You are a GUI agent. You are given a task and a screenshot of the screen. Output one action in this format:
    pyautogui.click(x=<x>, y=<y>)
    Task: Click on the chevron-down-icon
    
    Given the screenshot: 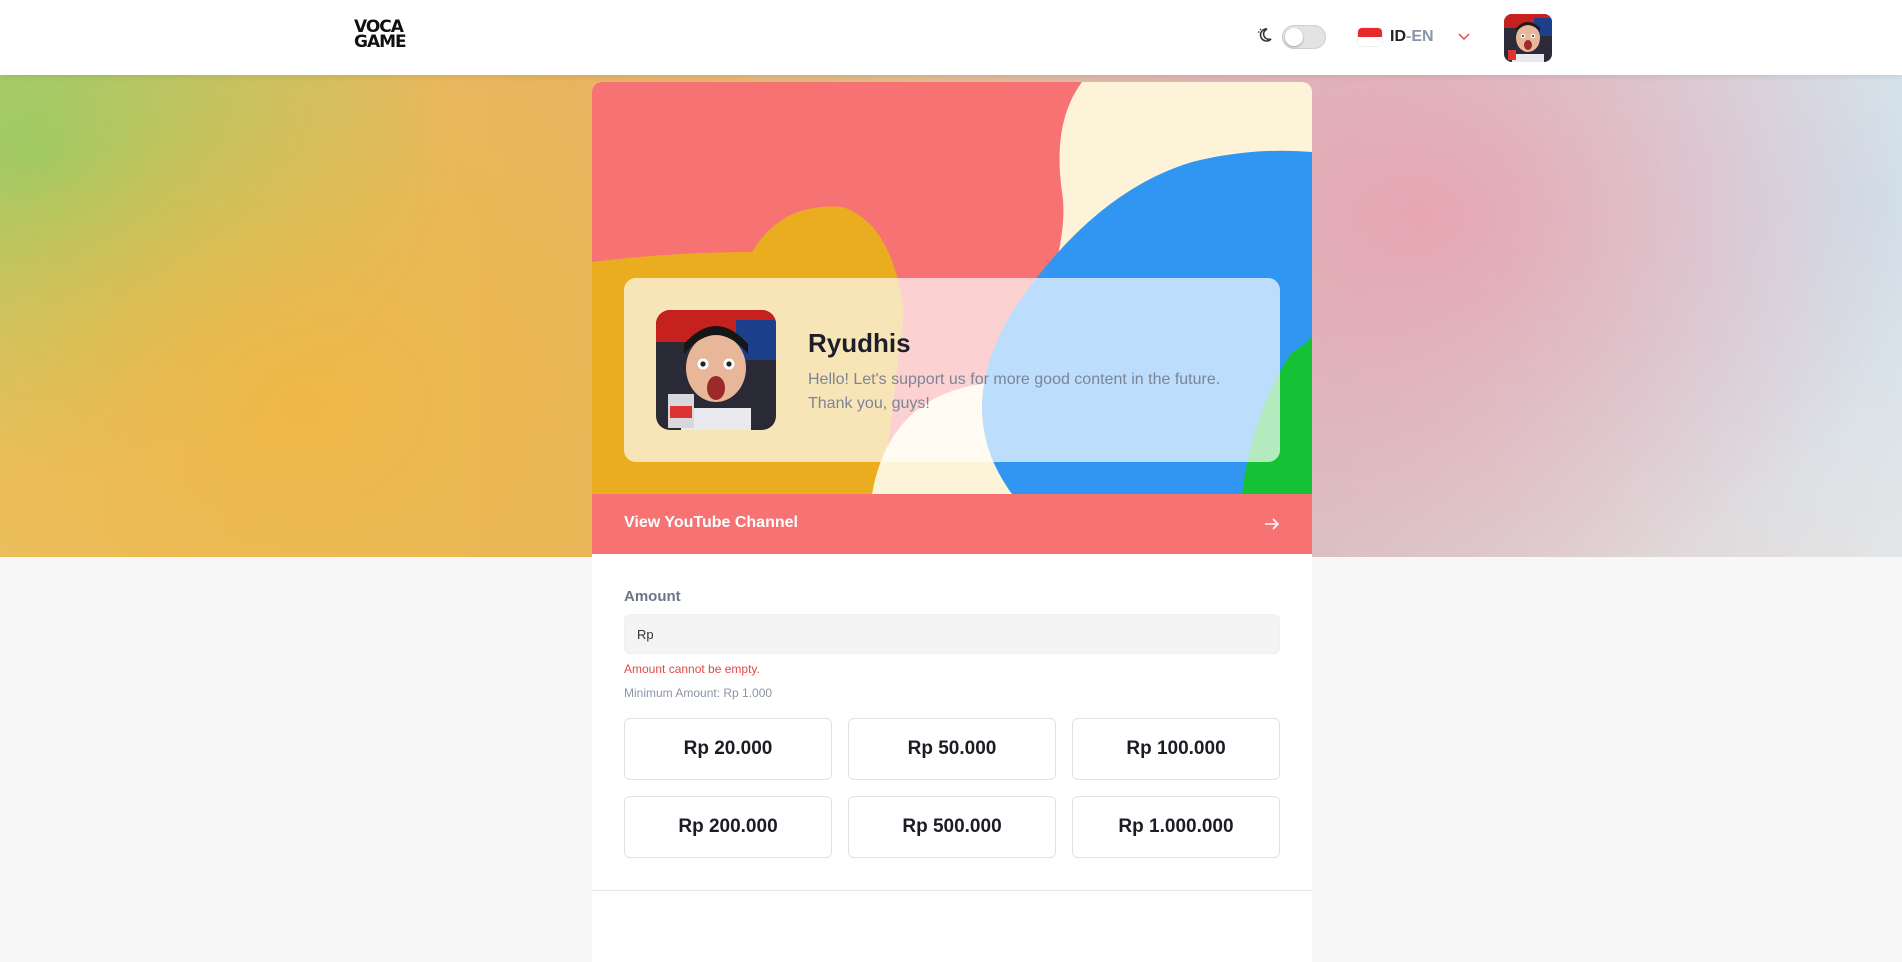 What is the action you would take?
    pyautogui.click(x=1464, y=36)
    